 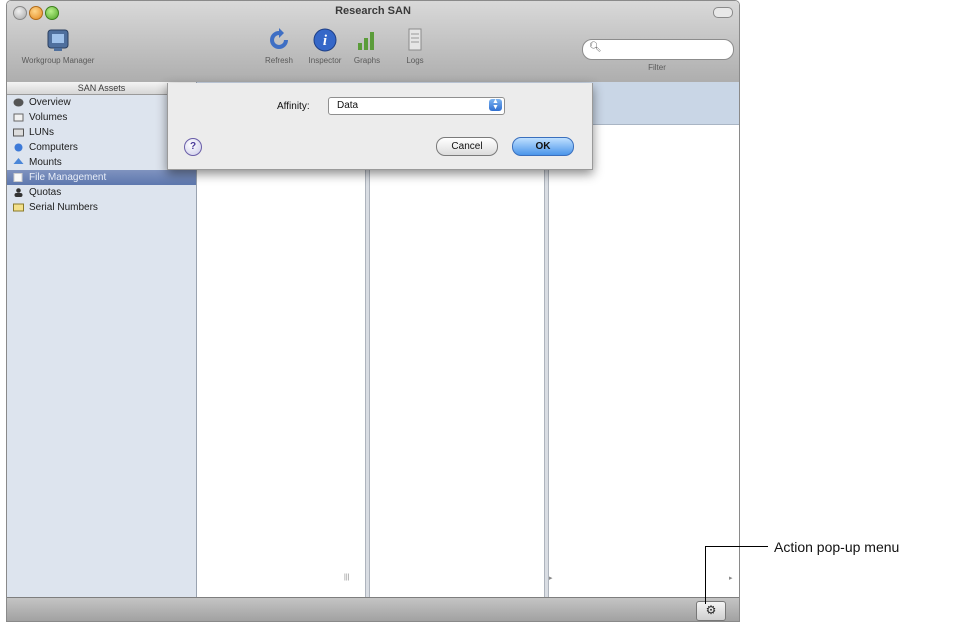 I want to click on toolbar-label: Graphs, so click(x=367, y=60).